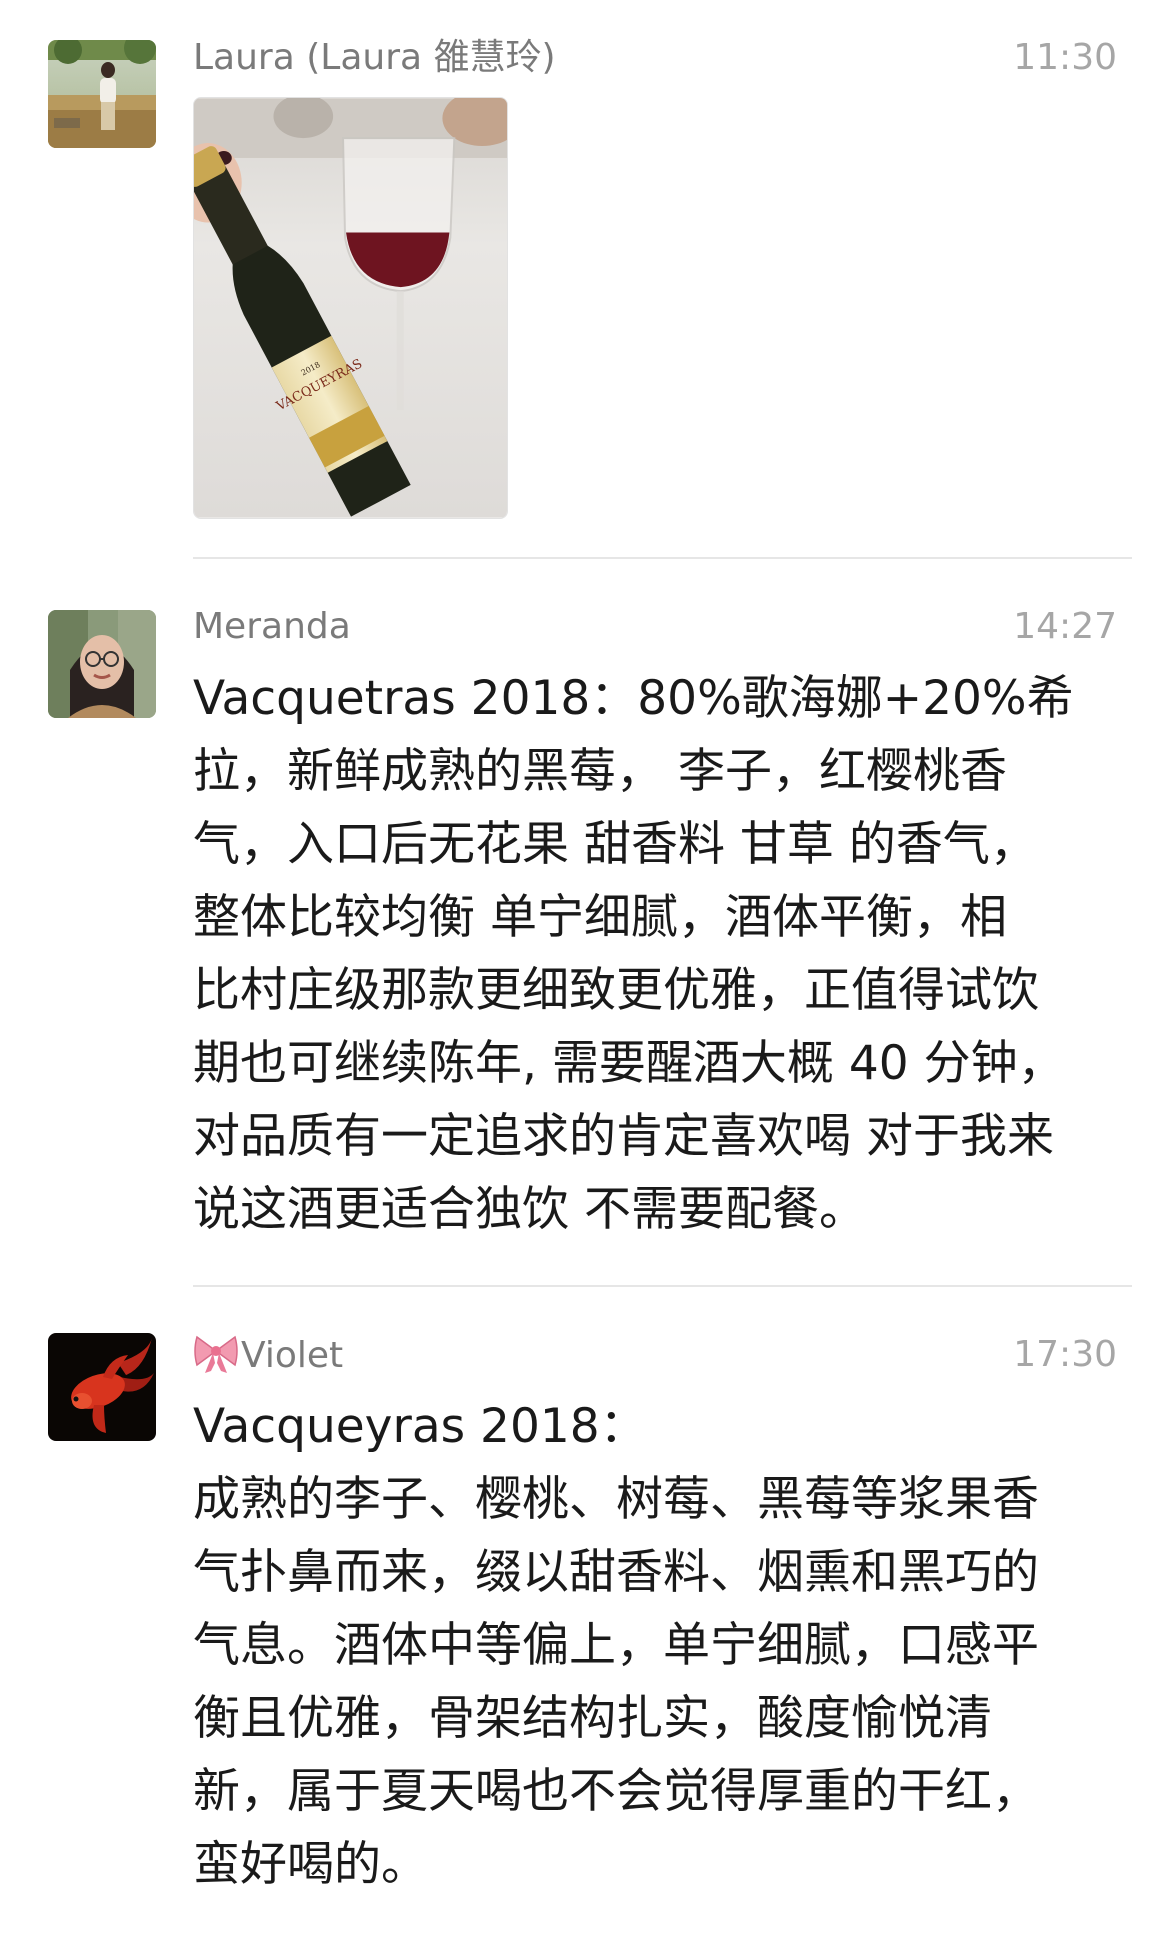  I want to click on author-name: Violet, so click(268, 1355).